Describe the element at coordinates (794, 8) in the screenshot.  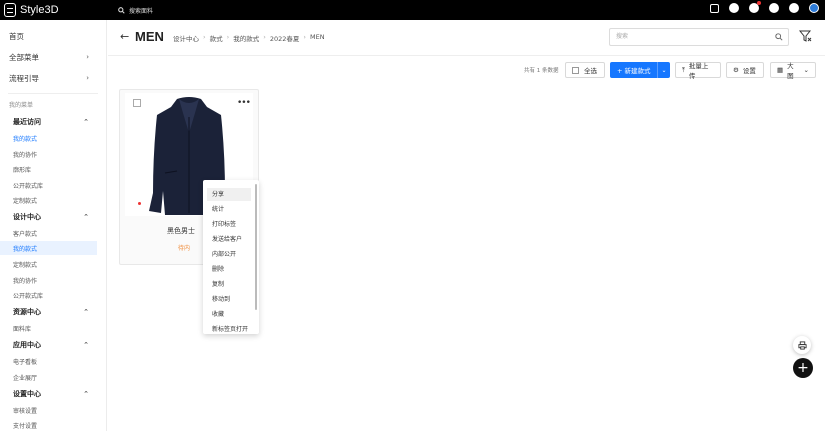
I see `message-icon` at that location.